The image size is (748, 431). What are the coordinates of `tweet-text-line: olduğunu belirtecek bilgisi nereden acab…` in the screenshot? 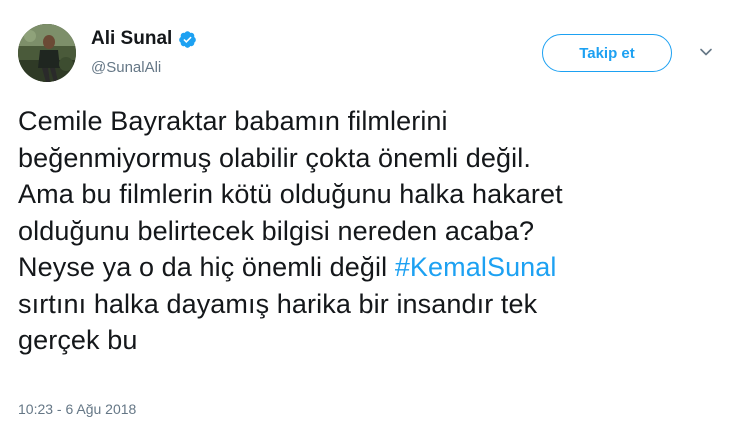 It's located at (276, 230).